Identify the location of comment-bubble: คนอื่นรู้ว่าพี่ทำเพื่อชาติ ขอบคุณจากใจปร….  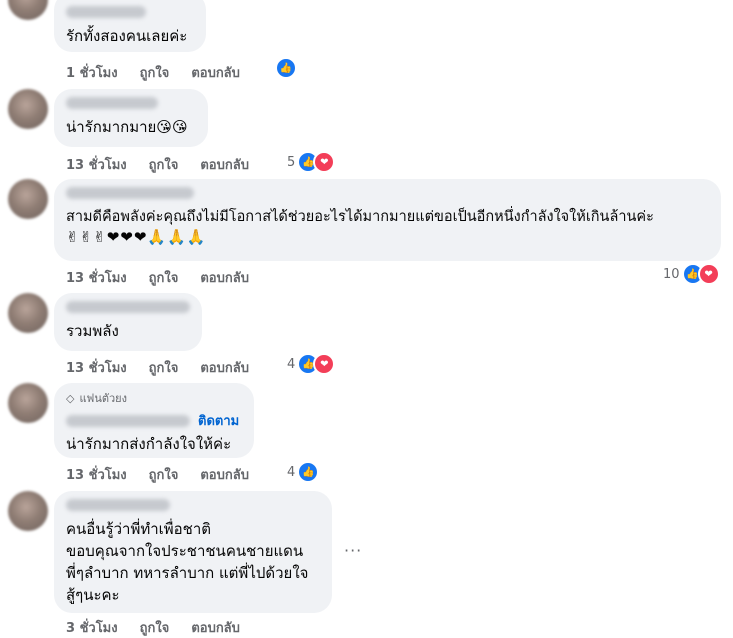
(193, 552).